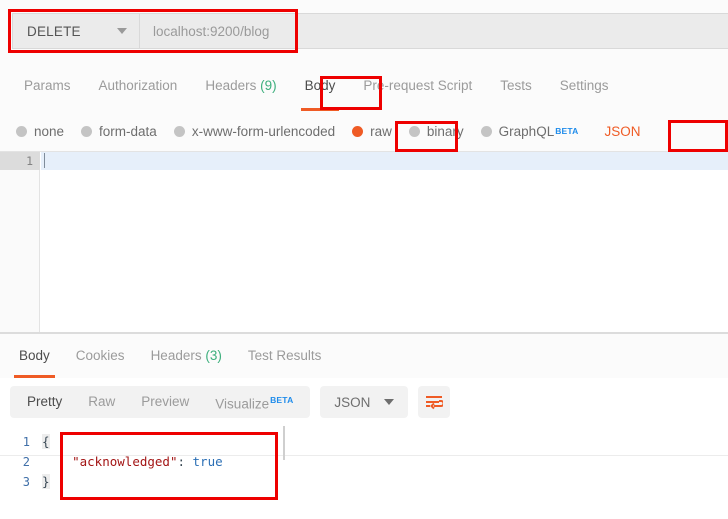 The width and height of the screenshot is (728, 519). I want to click on tab-body-label: Body, so click(320, 85).